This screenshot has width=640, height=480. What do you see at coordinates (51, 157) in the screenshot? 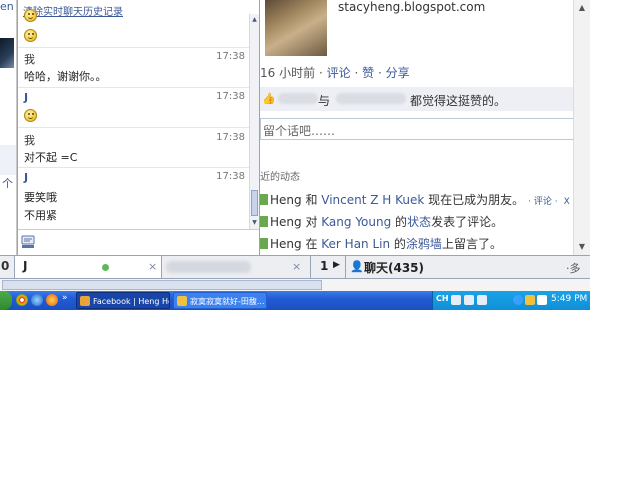
I see `message-text: 对不起 =C` at bounding box center [51, 157].